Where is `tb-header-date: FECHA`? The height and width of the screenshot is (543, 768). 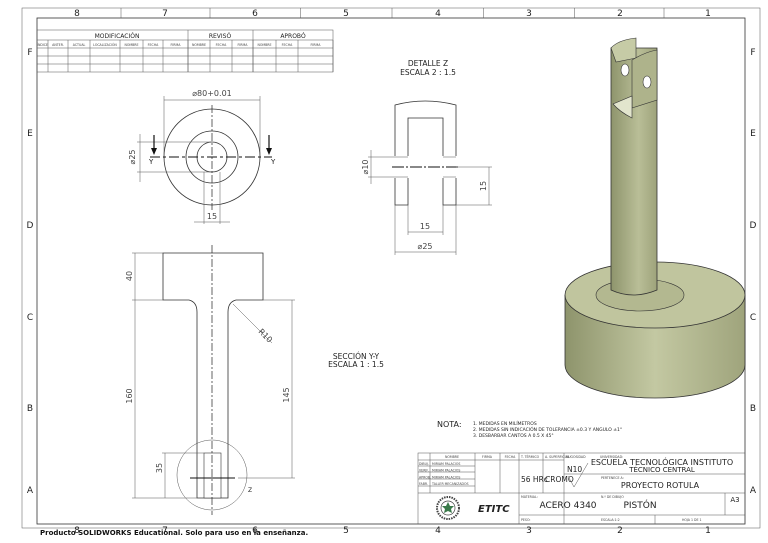 tb-header-date: FECHA is located at coordinates (510, 457).